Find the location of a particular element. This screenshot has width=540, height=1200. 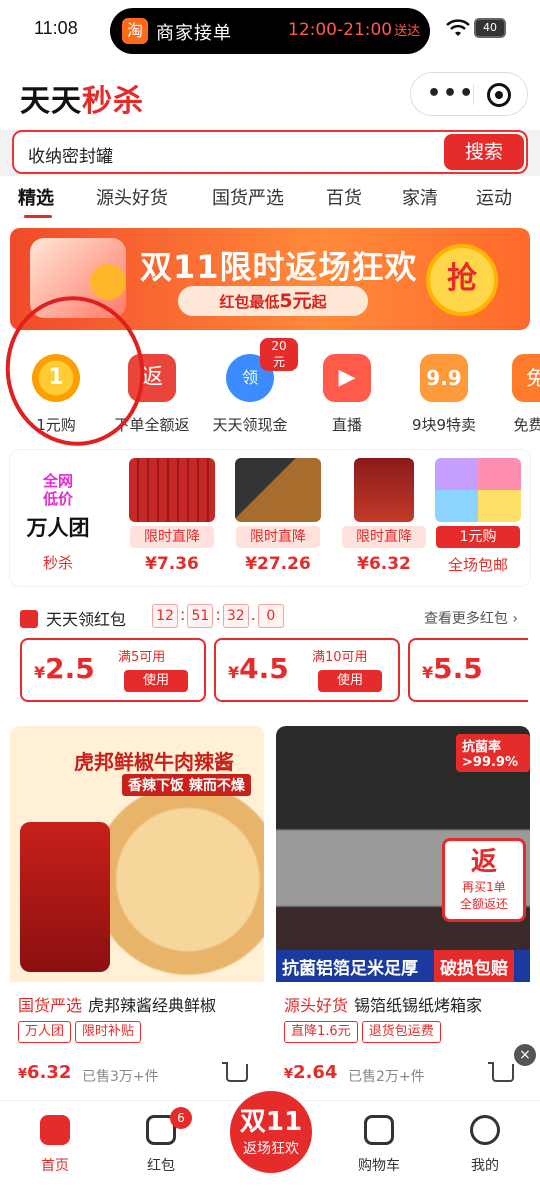

cart-icon is located at coordinates (379, 1130).